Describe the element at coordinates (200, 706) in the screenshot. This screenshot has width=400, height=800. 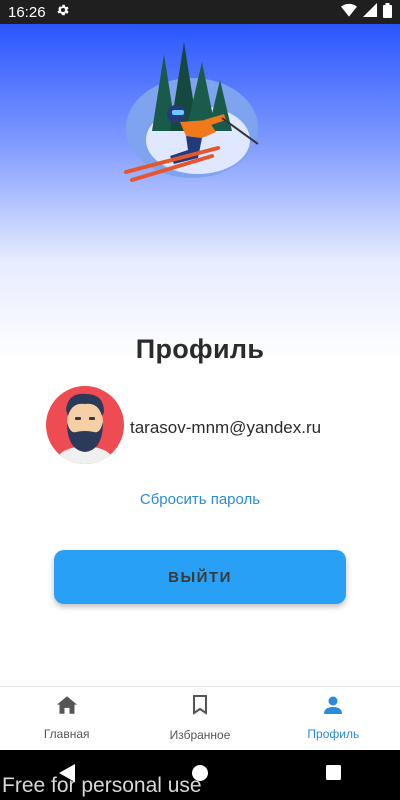
I see `bookmark-icon` at that location.